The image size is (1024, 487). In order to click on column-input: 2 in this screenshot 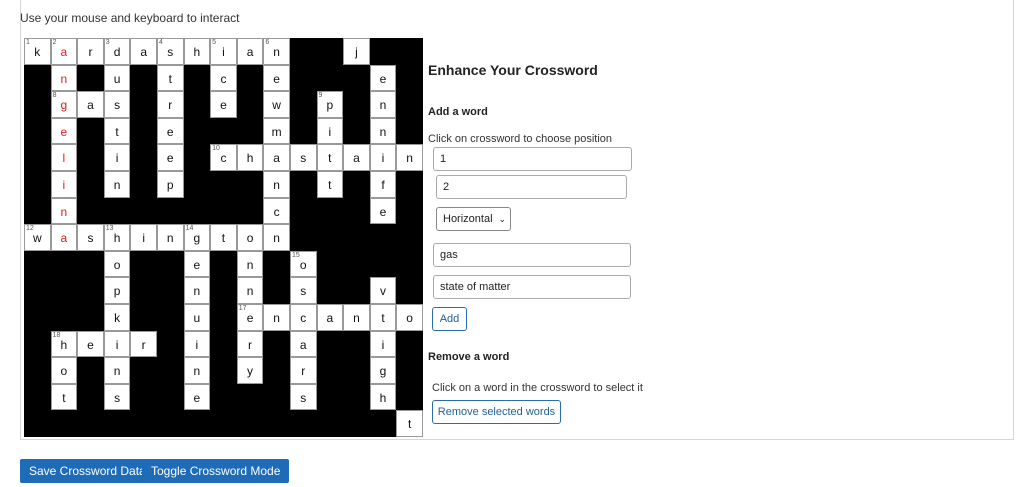, I will do `click(531, 187)`.